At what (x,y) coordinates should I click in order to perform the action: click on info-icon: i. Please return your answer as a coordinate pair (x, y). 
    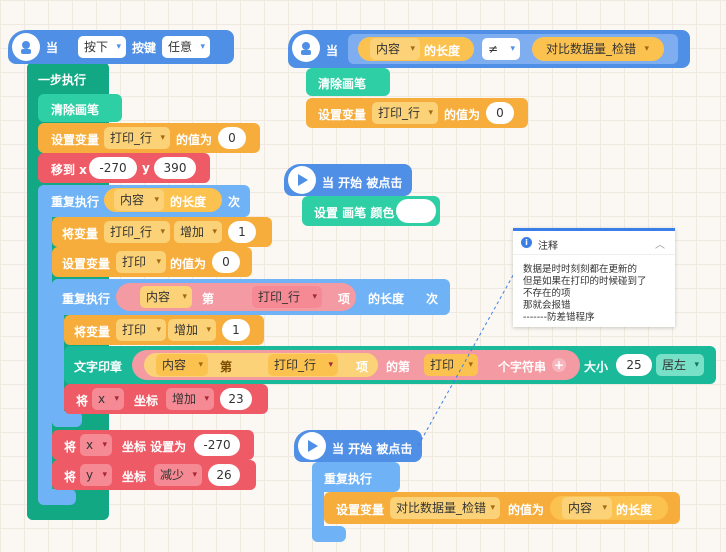
    Looking at the image, I should click on (526, 242).